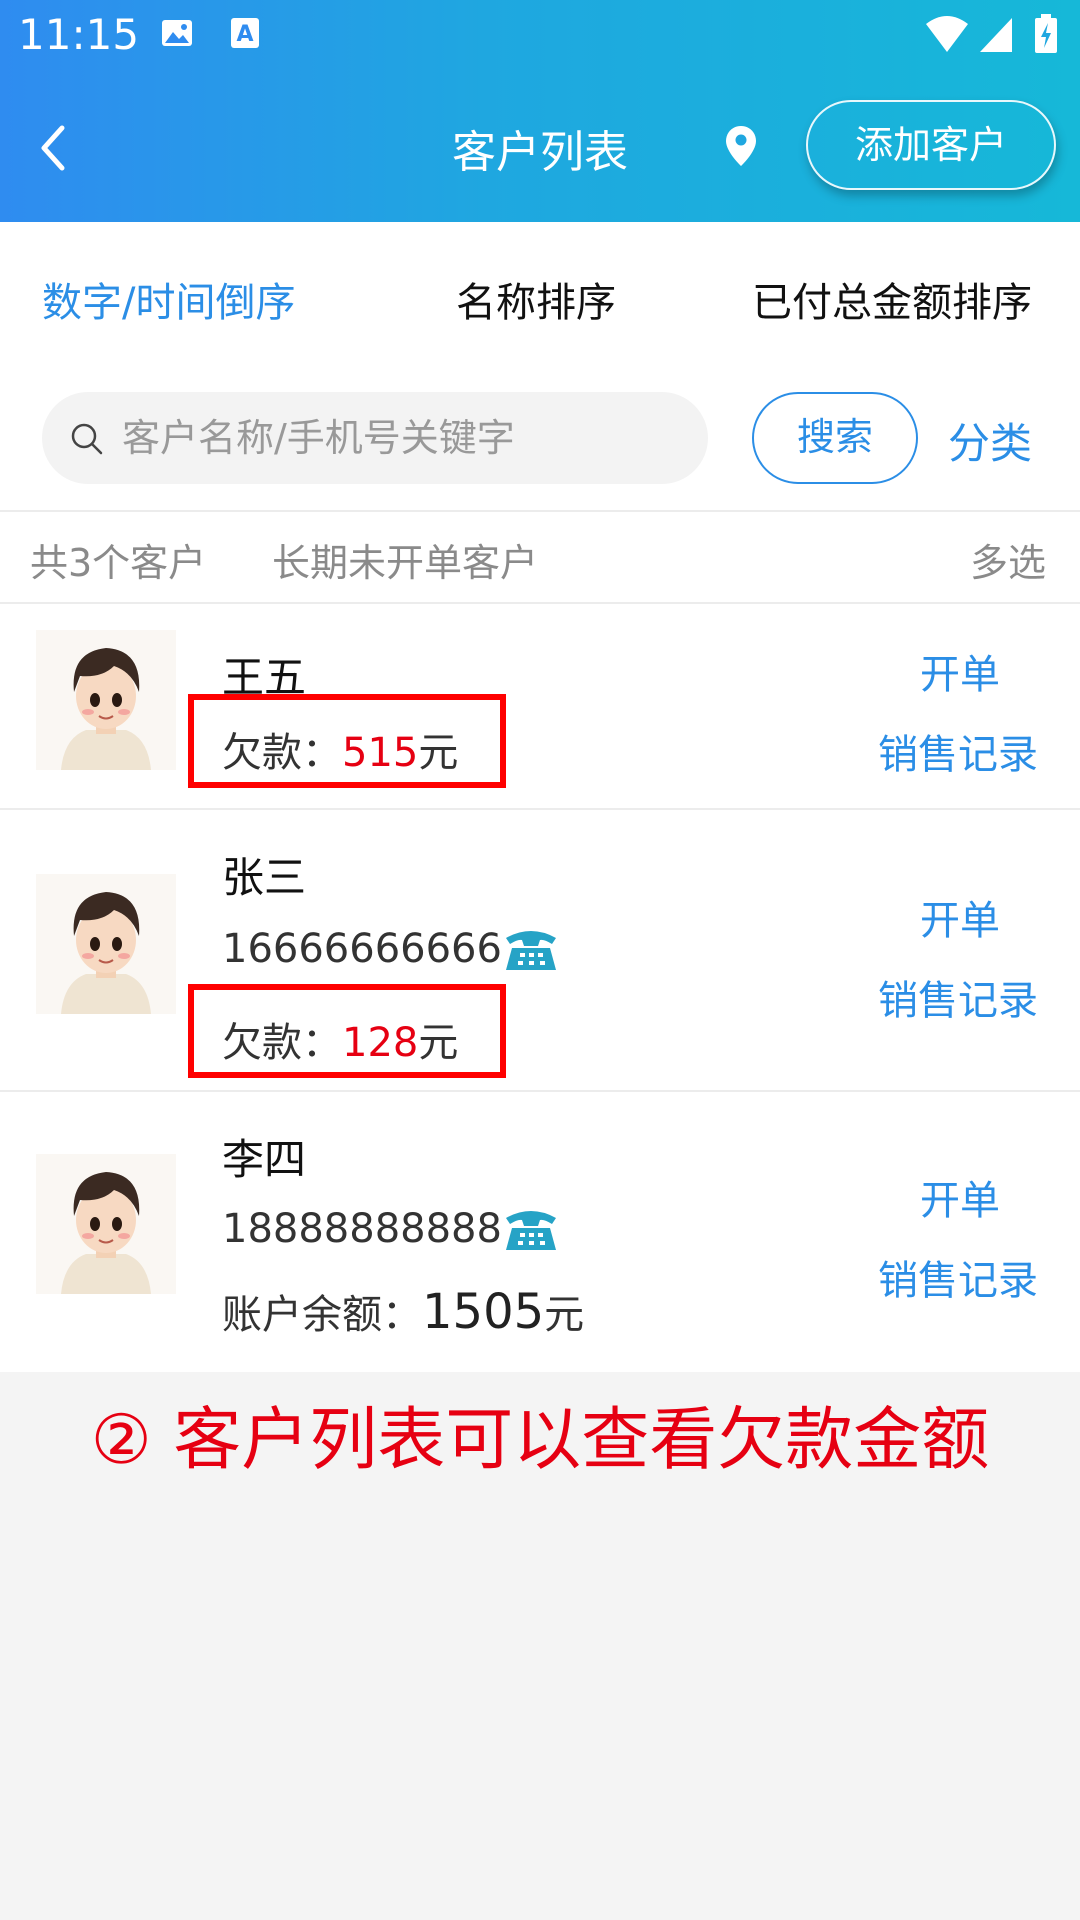  What do you see at coordinates (362, 1229) in the screenshot?
I see `customer-phone: 18888888888` at bounding box center [362, 1229].